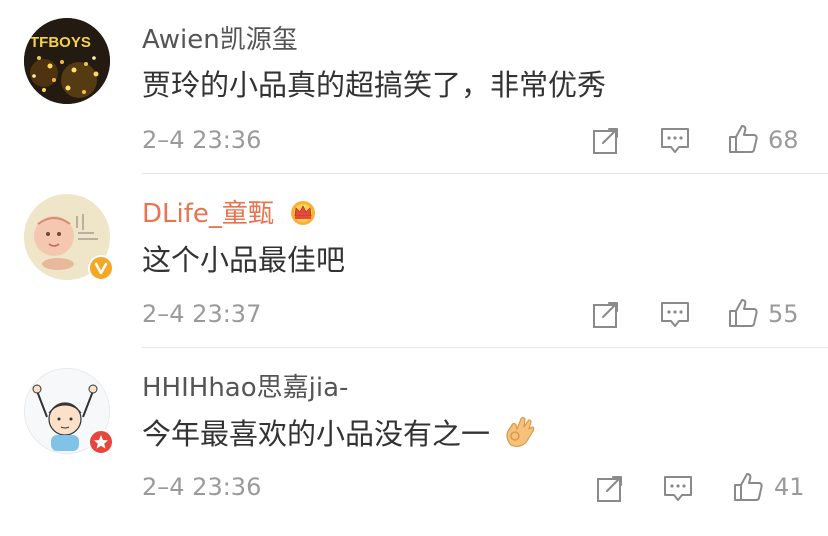 Image resolution: width=828 pixels, height=536 pixels. I want to click on comment-text-content: 今年最喜欢的小品没有之一, so click(316, 434).